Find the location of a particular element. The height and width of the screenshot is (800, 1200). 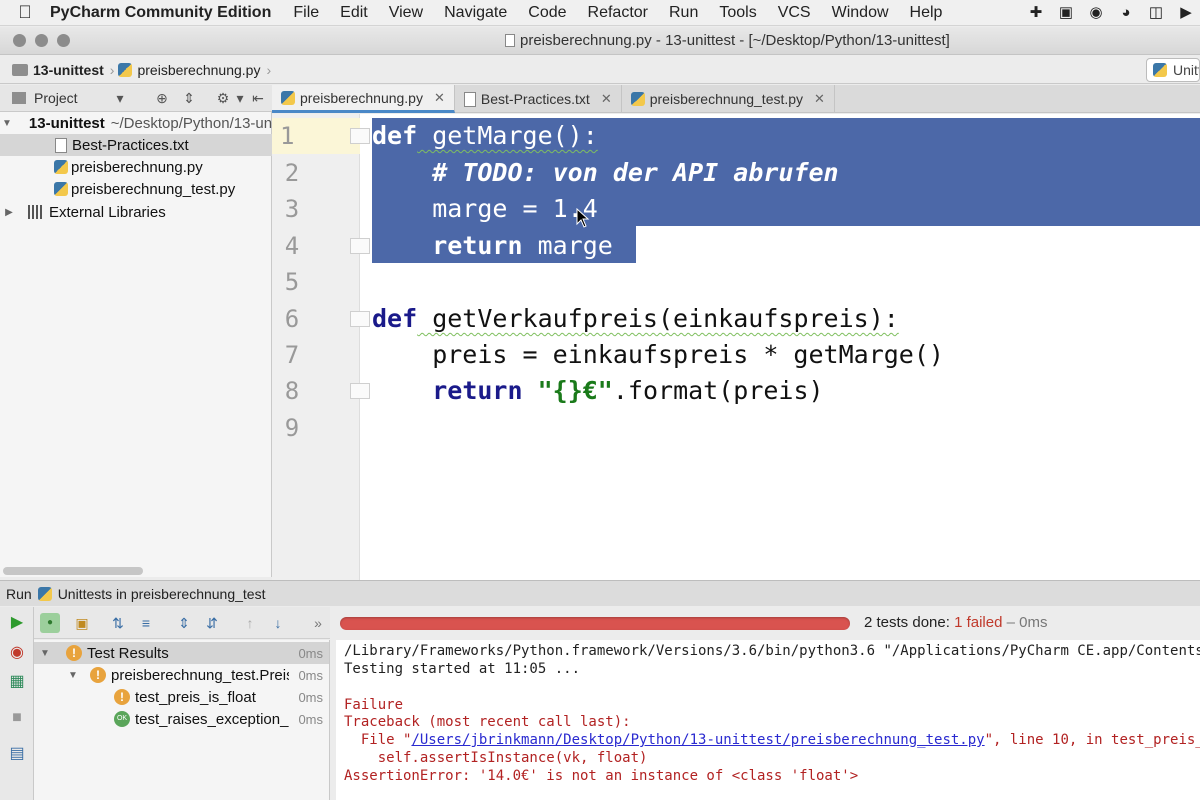

tree-external-label: External Libraries is located at coordinates (107, 212).